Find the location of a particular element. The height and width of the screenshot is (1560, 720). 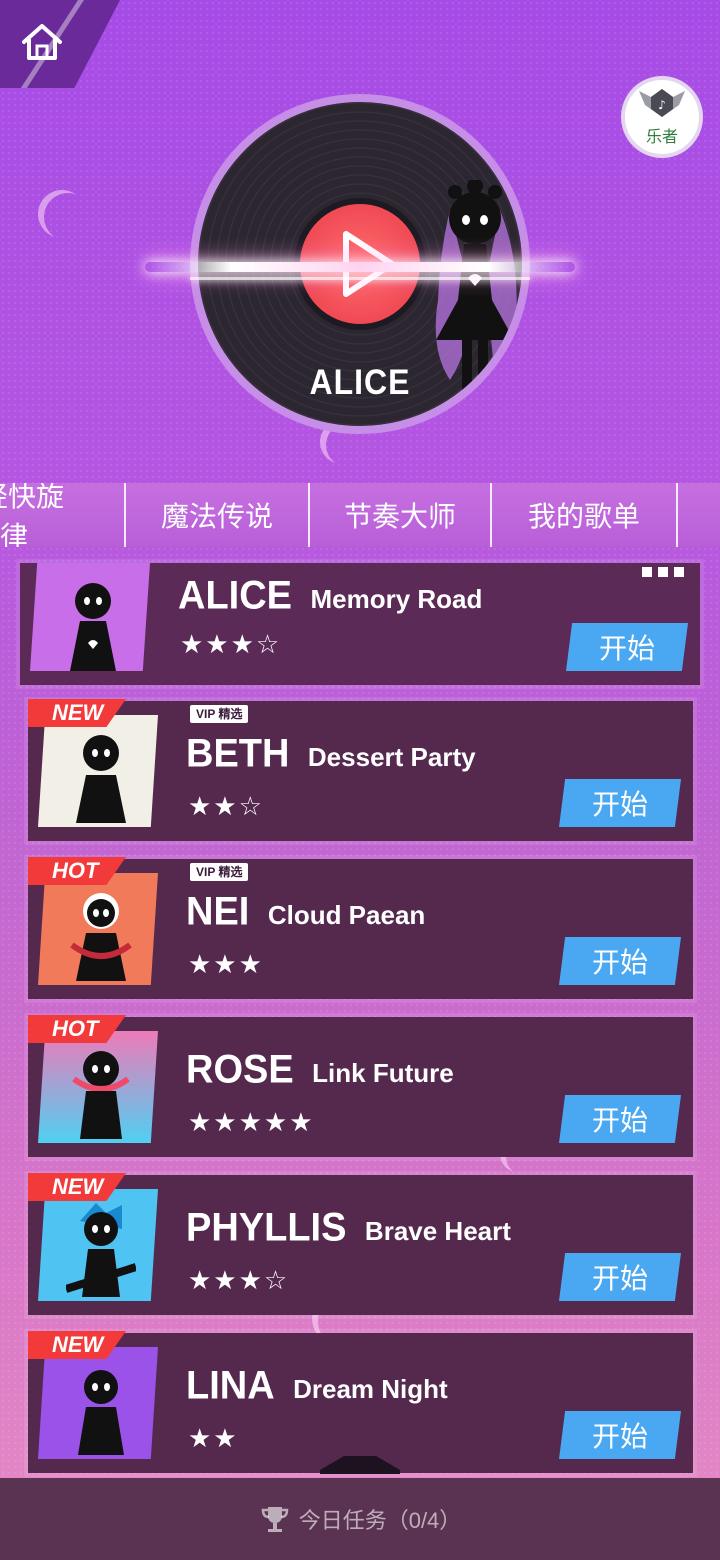

song-row: HOT VIP 精选 NEI Cloud Paean ★★★ 开始 is located at coordinates (360, 928).